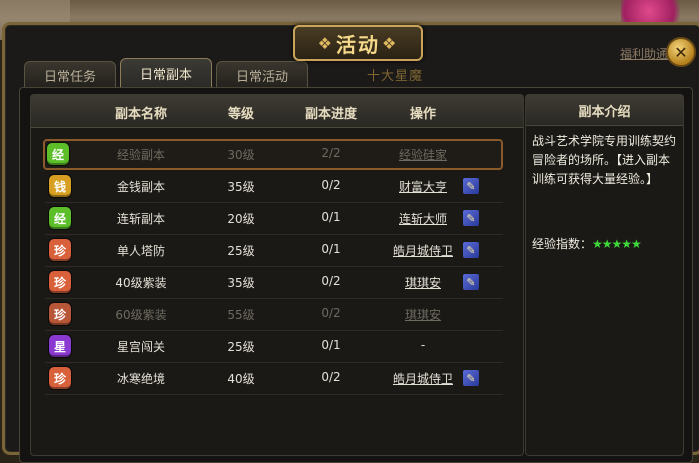 This screenshot has height=463, width=699. What do you see at coordinates (273, 154) in the screenshot?
I see `dungeon-row: 经 经验副本 30级 2/2 经验硅家` at bounding box center [273, 154].